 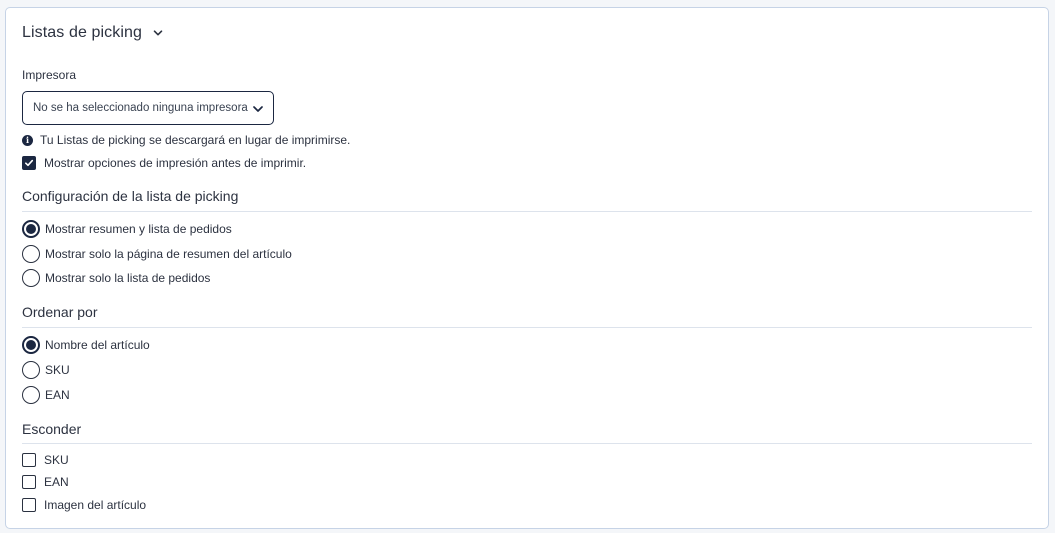 I want to click on hide-checkbox-sku: SKU, so click(x=45, y=460).